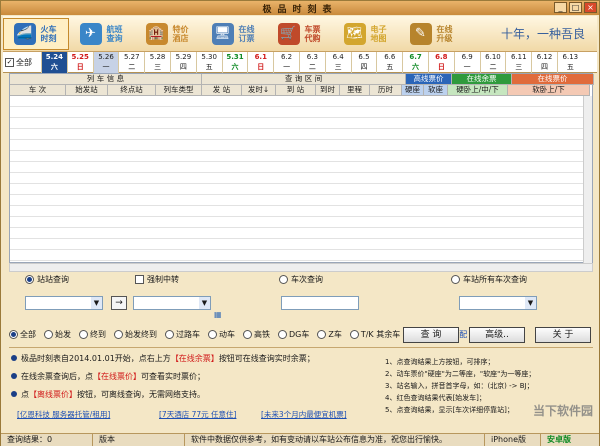  Describe the element at coordinates (22, 62) in the screenshot. I see `all-dates-checkbox: ✓ 全部` at that location.